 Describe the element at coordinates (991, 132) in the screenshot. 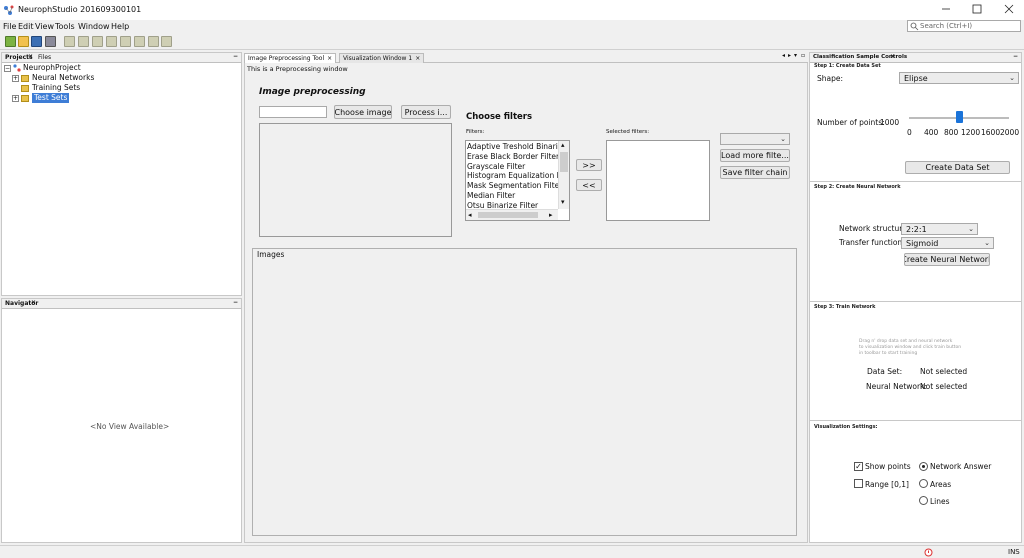

I see `slider-tick-label: 1600` at that location.